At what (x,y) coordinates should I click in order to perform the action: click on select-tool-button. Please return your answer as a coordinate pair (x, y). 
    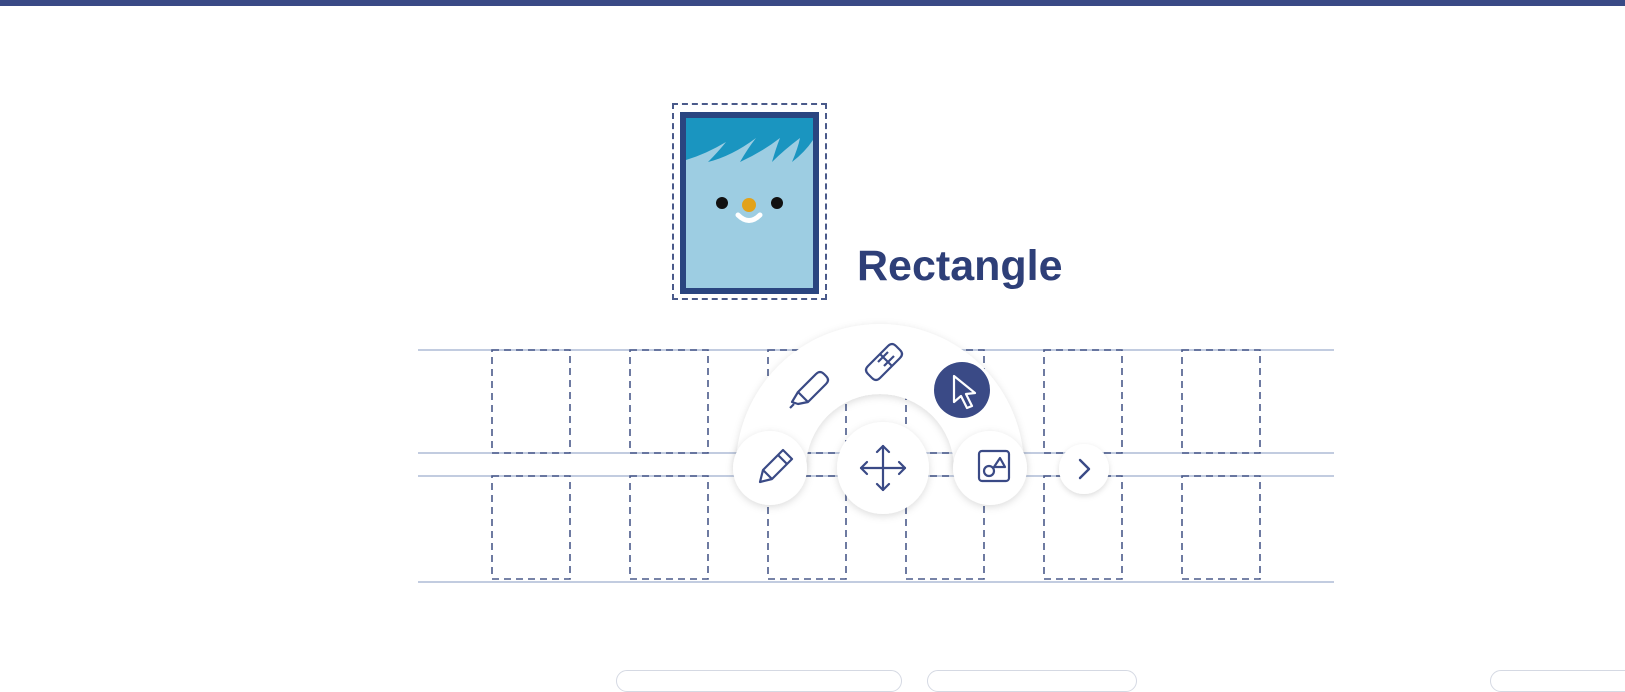
    Looking at the image, I should click on (962, 390).